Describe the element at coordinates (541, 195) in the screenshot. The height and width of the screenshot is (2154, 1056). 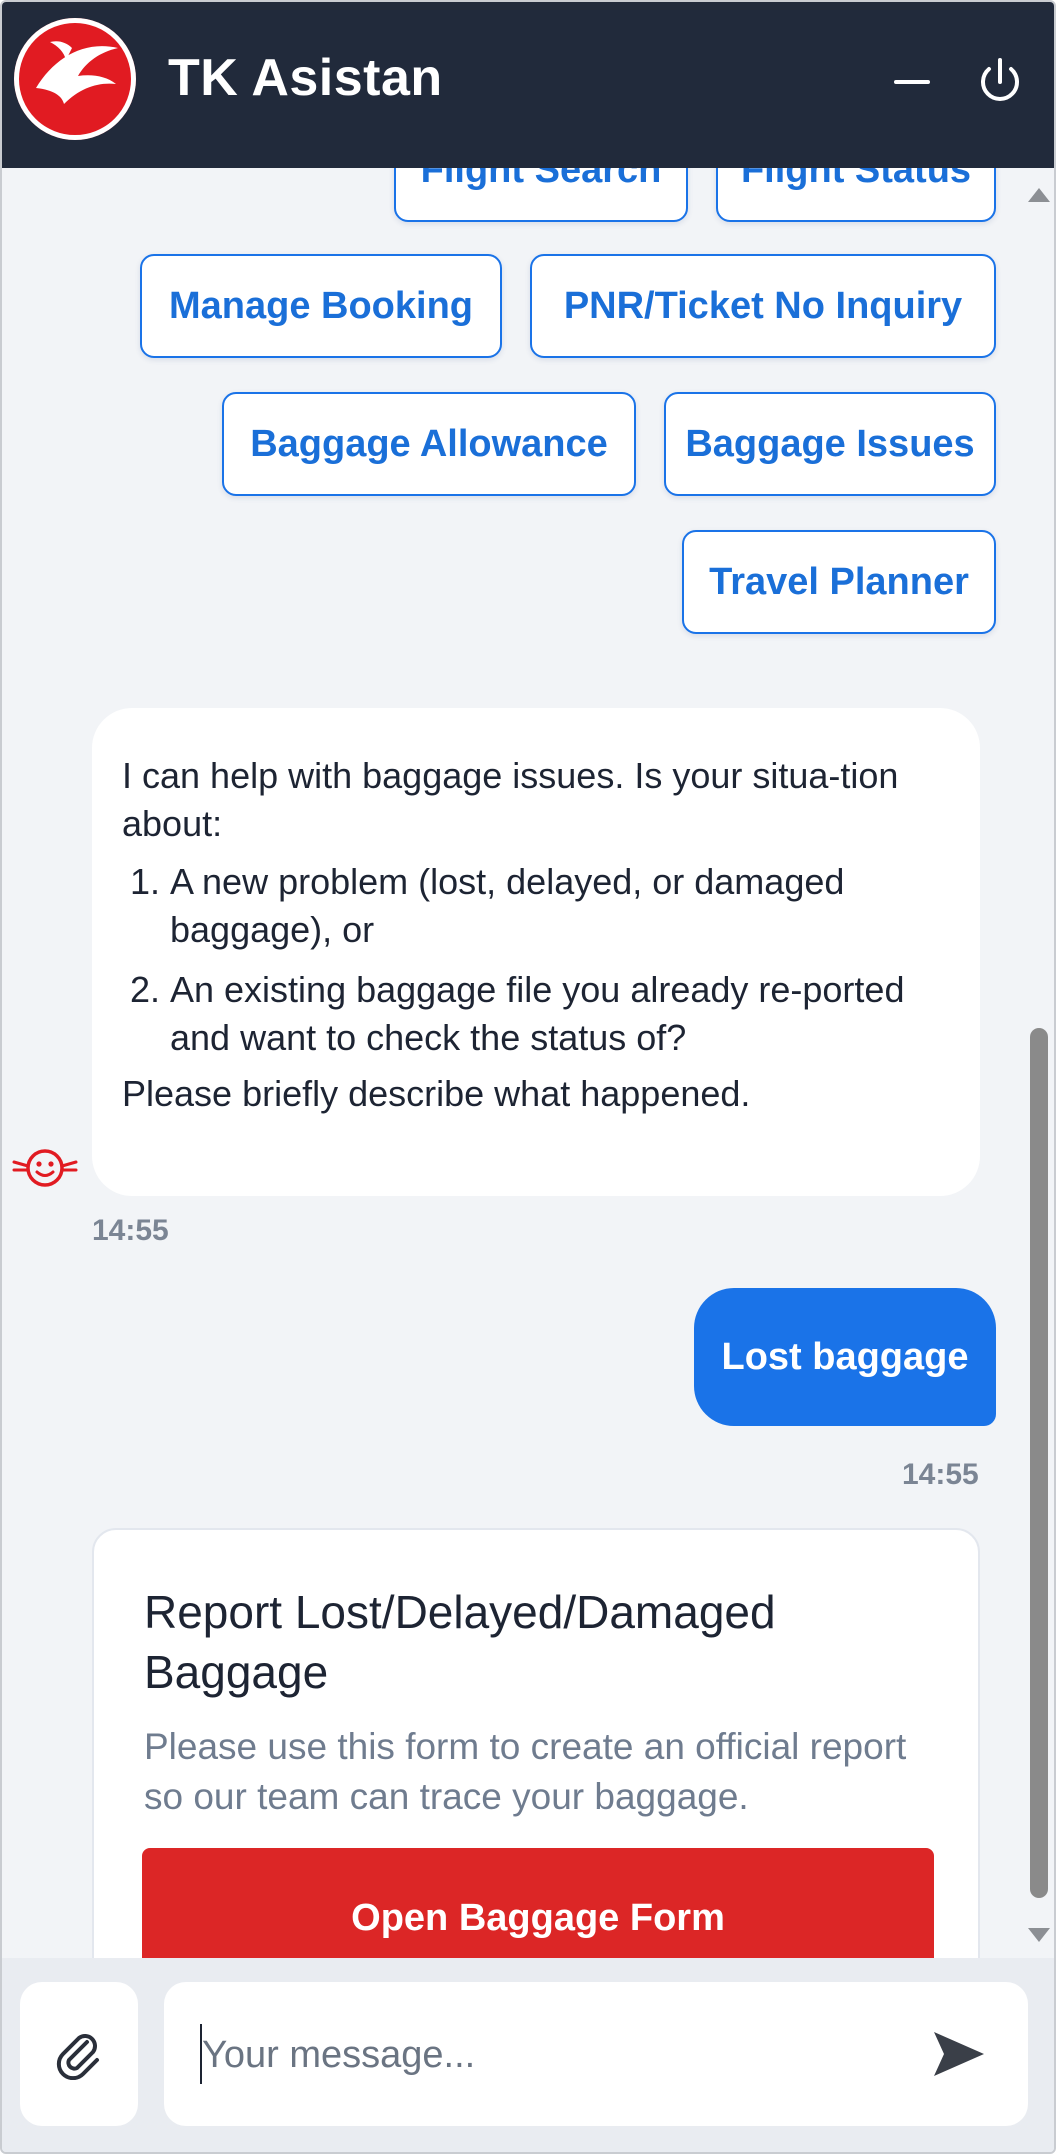
I see `quick-reply-flight-search: Flight Search` at that location.